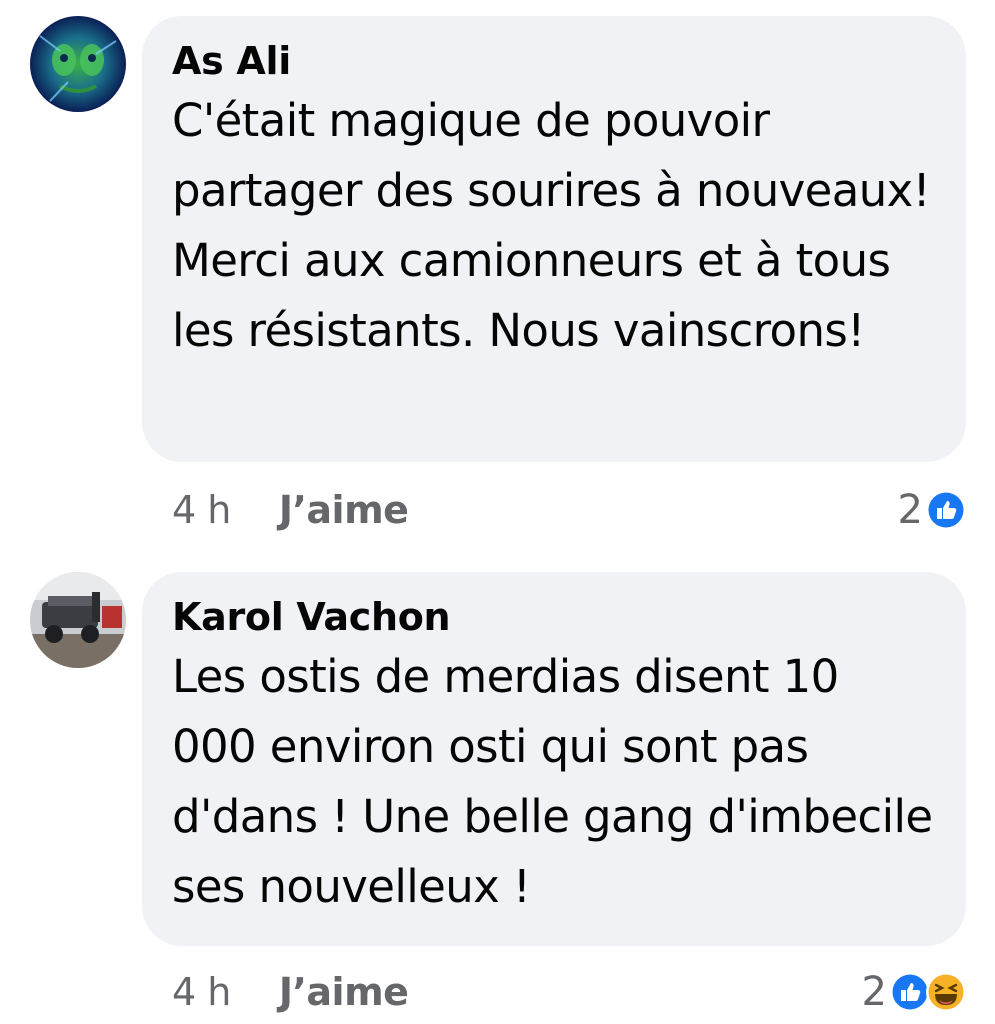 This screenshot has width=995, height=1024. What do you see at coordinates (946, 510) in the screenshot?
I see `like-icon` at bounding box center [946, 510].